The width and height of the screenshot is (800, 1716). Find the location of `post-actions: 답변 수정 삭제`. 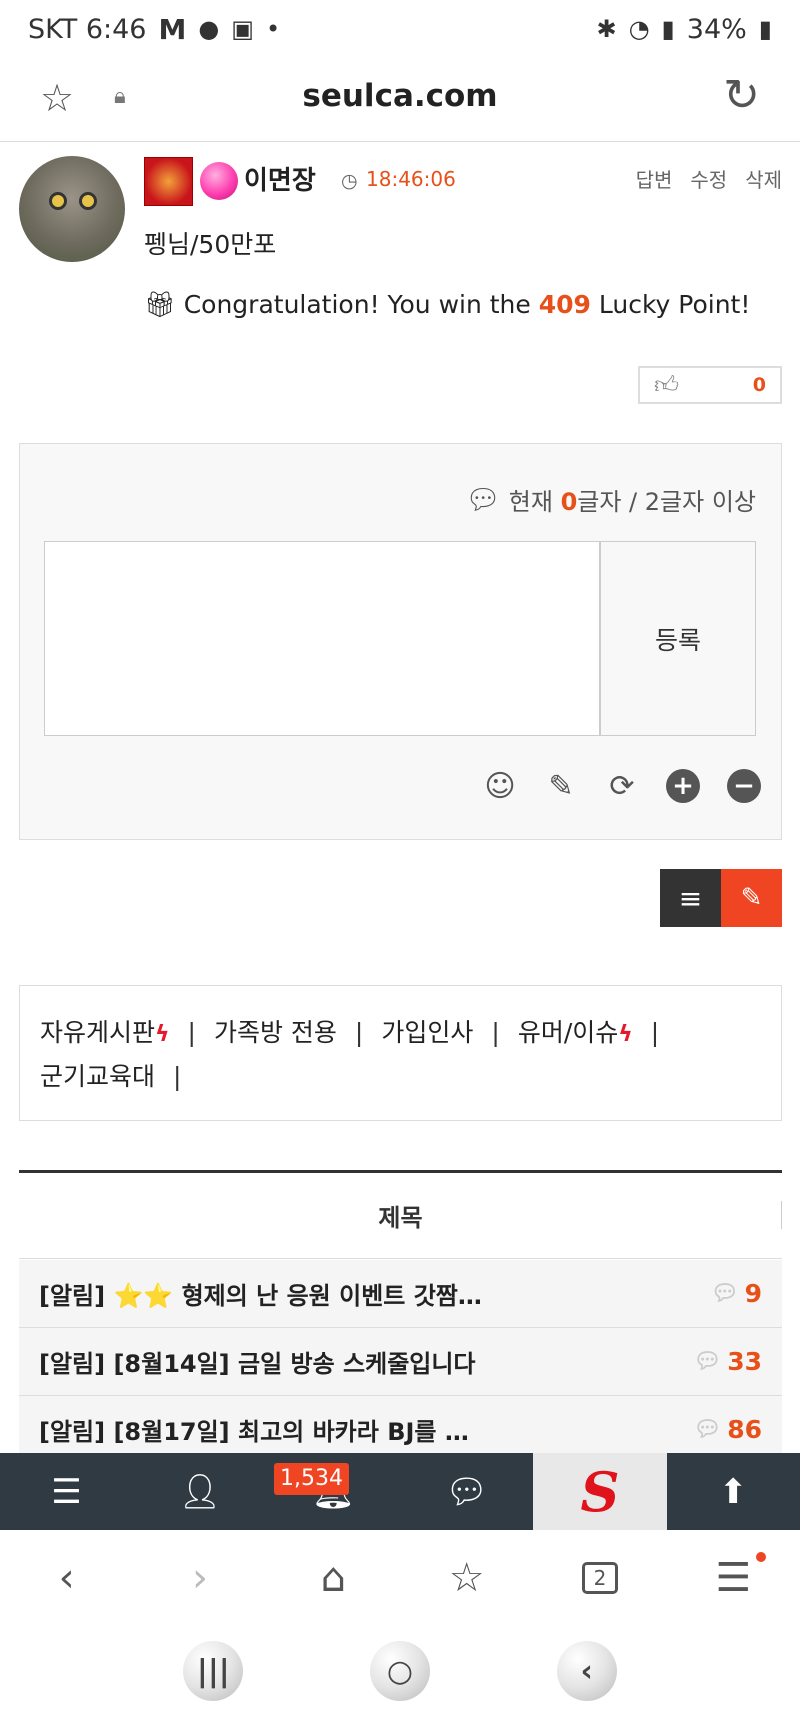

post-actions: 답변 수정 삭제 is located at coordinates (709, 178).